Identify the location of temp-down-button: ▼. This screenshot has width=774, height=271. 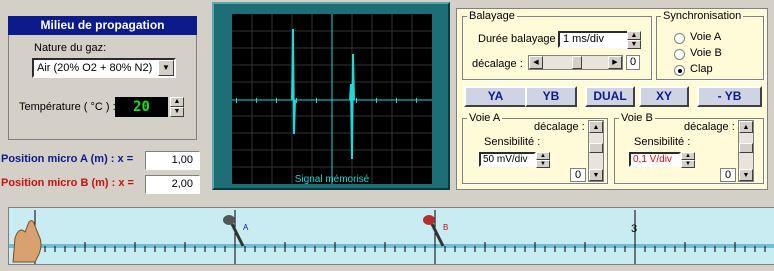
(177, 112).